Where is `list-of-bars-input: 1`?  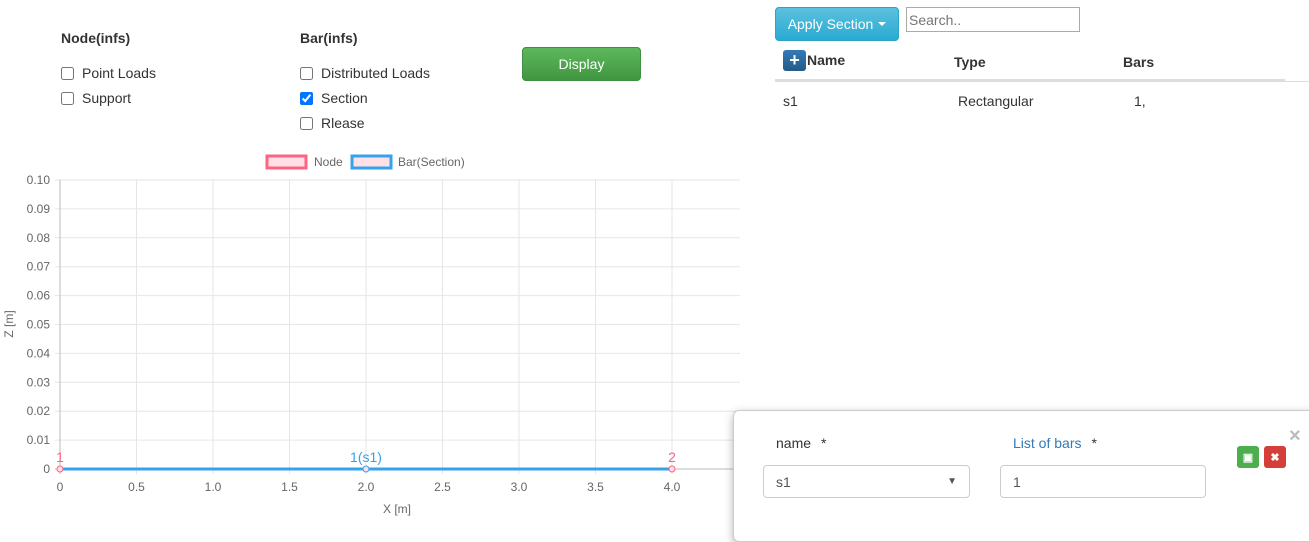 list-of-bars-input: 1 is located at coordinates (1103, 481).